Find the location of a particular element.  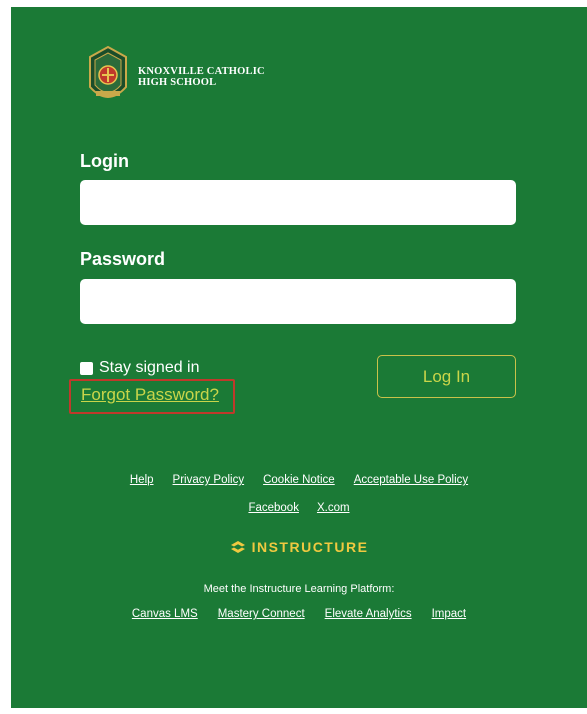

platform-link-elevate-analytics: Elevate Analytics is located at coordinates (368, 614).